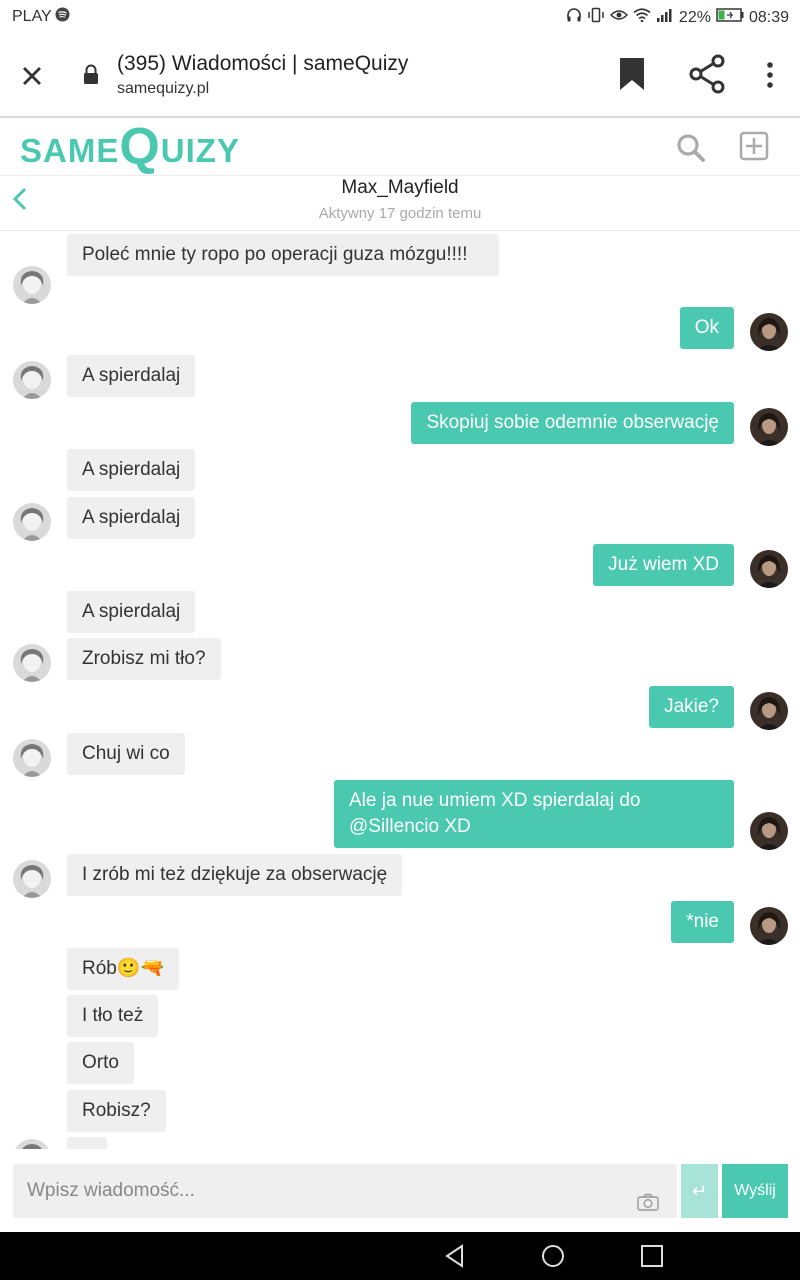  I want to click on vibrate-icon, so click(596, 17).